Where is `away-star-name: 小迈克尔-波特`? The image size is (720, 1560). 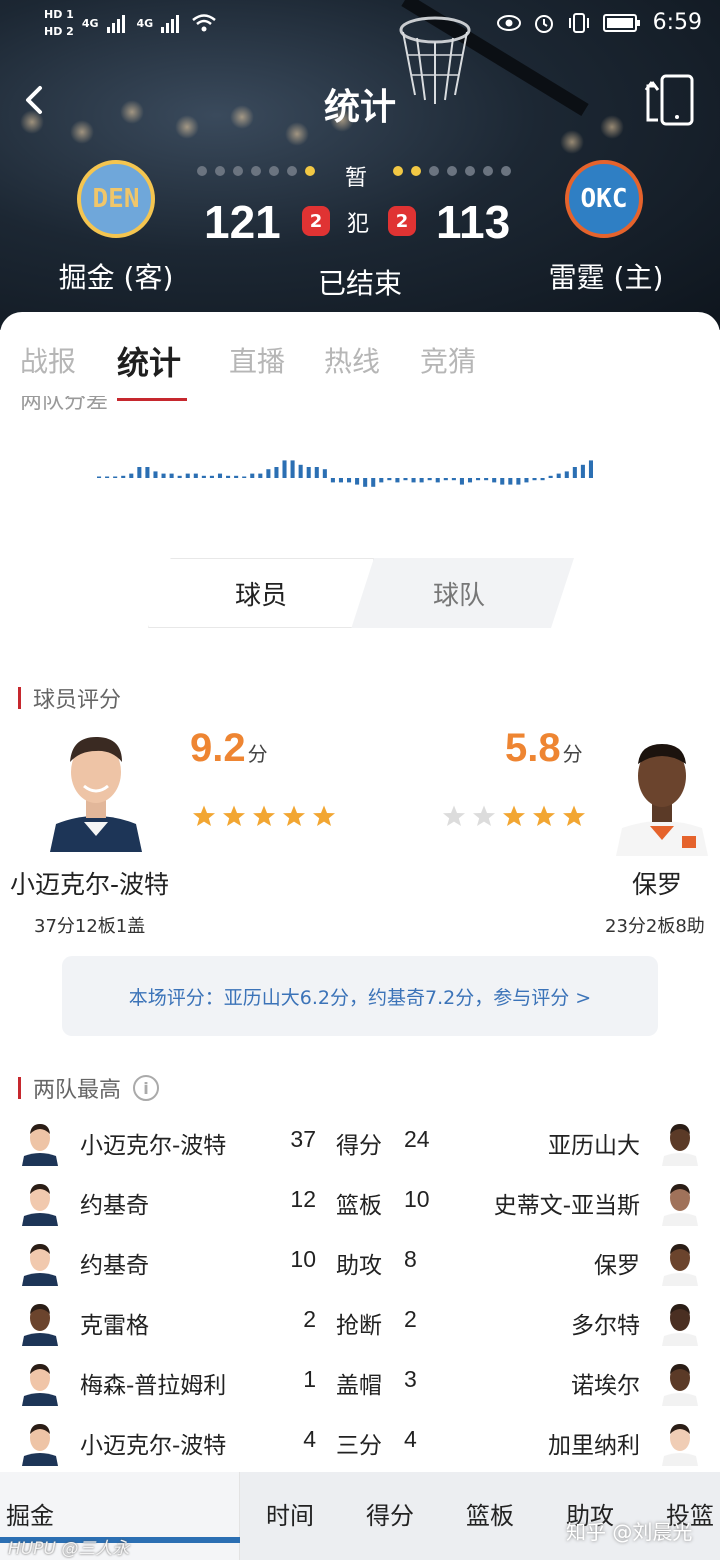 away-star-name: 小迈克尔-波特 is located at coordinates (89, 883).